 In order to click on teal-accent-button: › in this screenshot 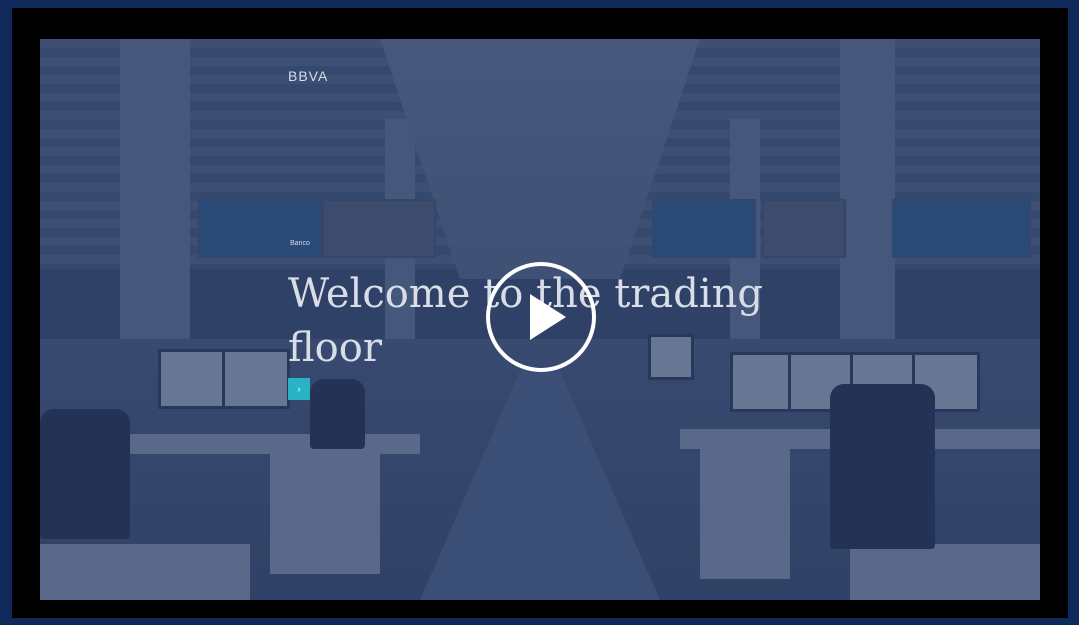, I will do `click(299, 389)`.